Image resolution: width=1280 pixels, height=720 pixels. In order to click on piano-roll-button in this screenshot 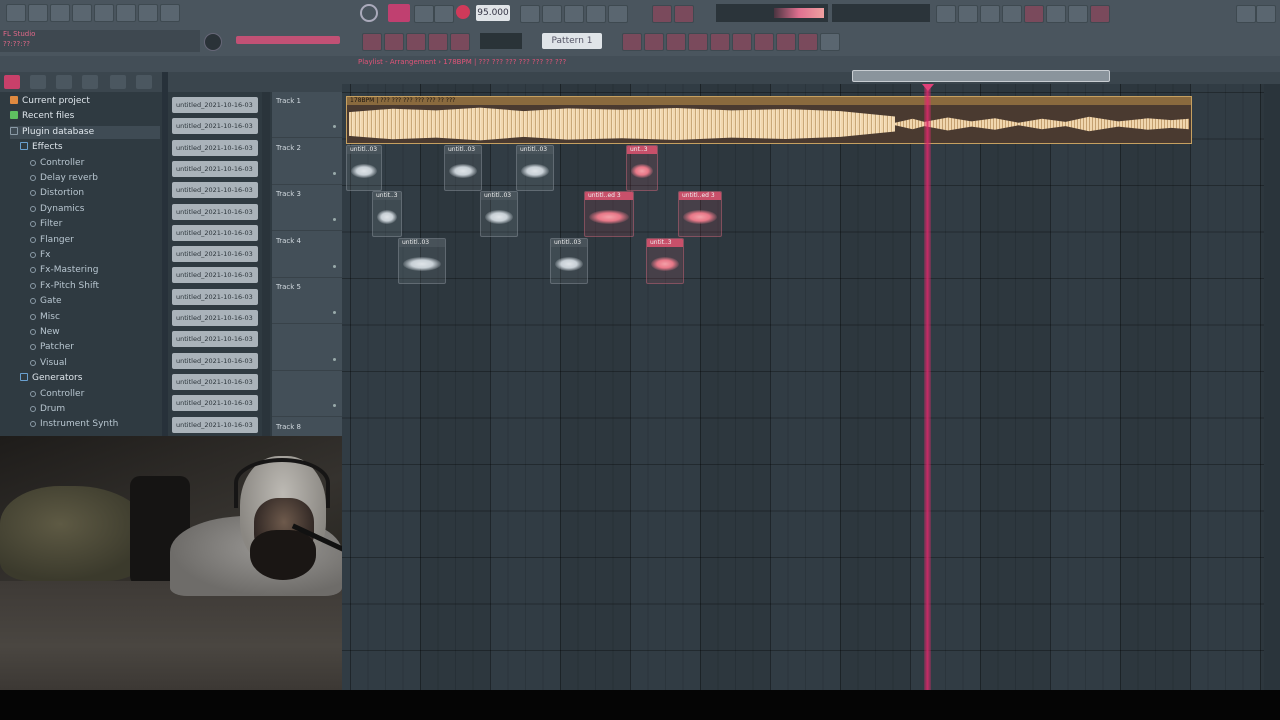, I will do `click(968, 14)`.